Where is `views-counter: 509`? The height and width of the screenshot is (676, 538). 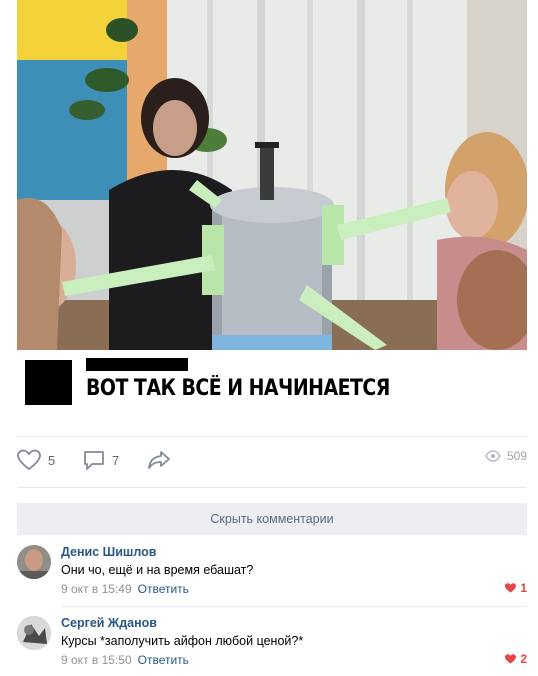
views-counter: 509 is located at coordinates (506, 456).